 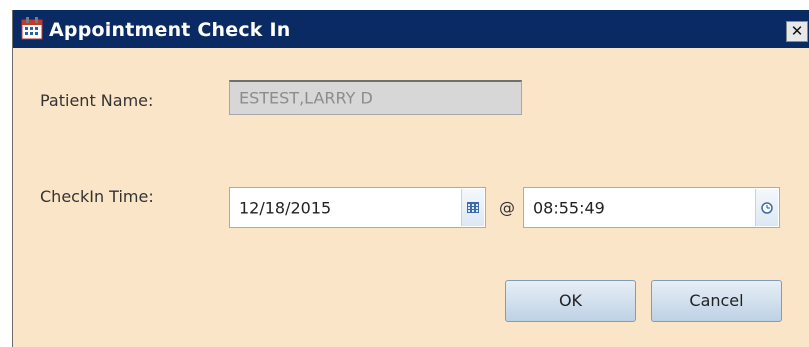 What do you see at coordinates (411, 29) in the screenshot?
I see `title-bar: Appointment Check In ✕` at bounding box center [411, 29].